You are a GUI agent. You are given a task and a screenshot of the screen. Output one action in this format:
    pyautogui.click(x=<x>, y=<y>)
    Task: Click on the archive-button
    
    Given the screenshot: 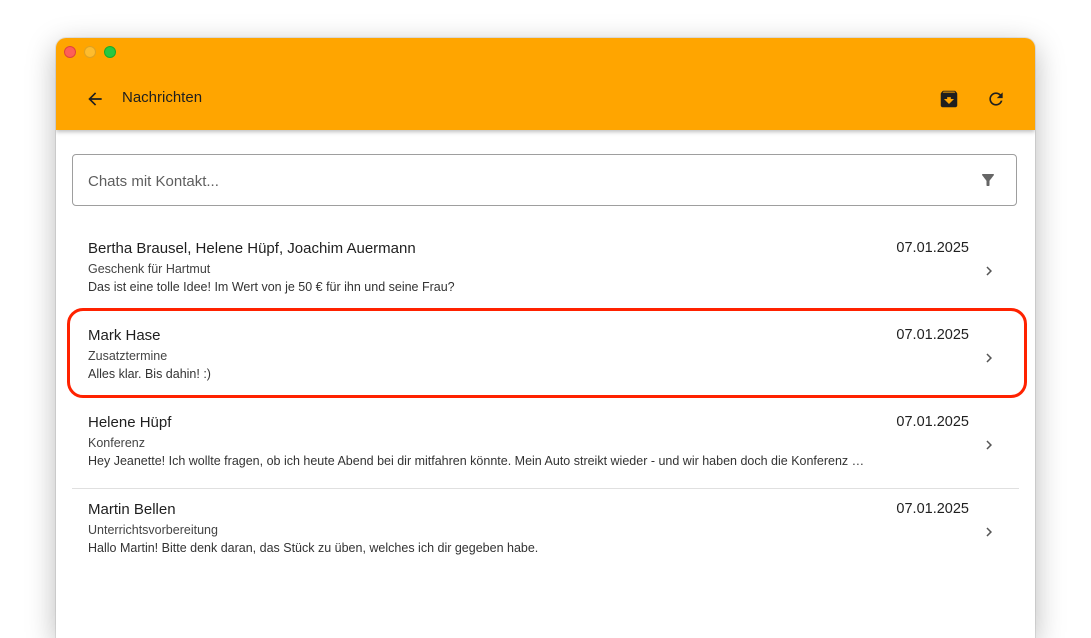 What is the action you would take?
    pyautogui.click(x=949, y=99)
    